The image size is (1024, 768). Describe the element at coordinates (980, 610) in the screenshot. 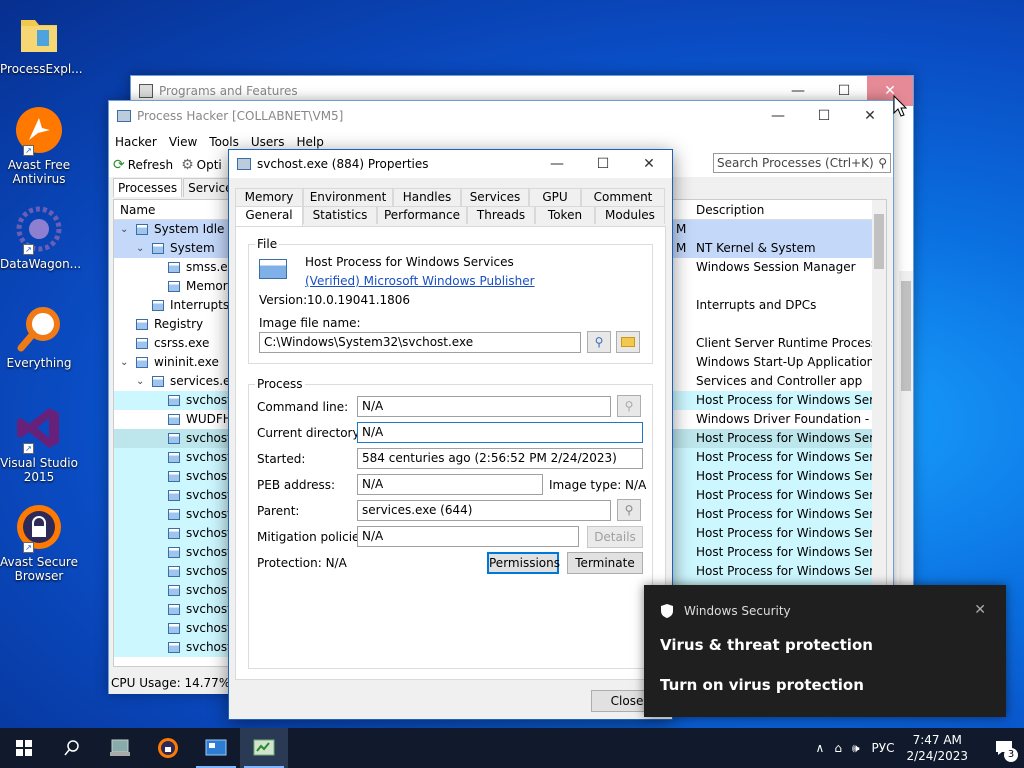

I see `toast-close-icon: ✕` at that location.